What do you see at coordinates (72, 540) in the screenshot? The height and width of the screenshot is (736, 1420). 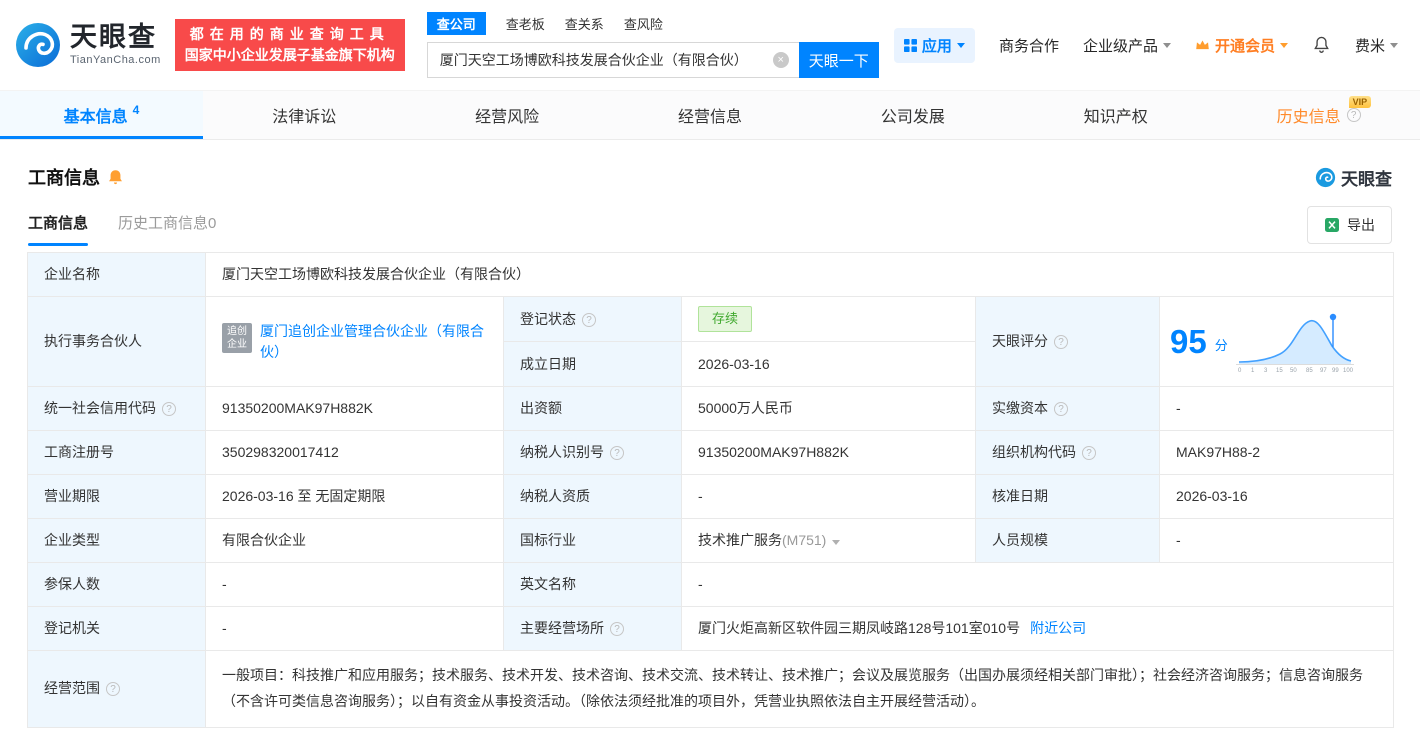 I see `cell-label: 企业类型` at bounding box center [72, 540].